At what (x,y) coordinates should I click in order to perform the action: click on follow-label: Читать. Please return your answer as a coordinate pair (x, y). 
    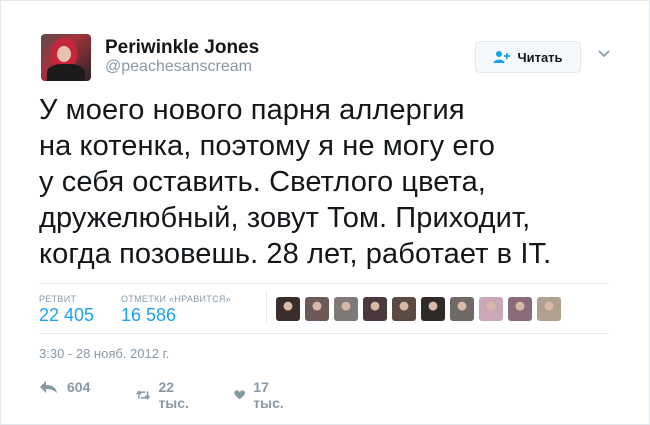
    Looking at the image, I should click on (540, 57).